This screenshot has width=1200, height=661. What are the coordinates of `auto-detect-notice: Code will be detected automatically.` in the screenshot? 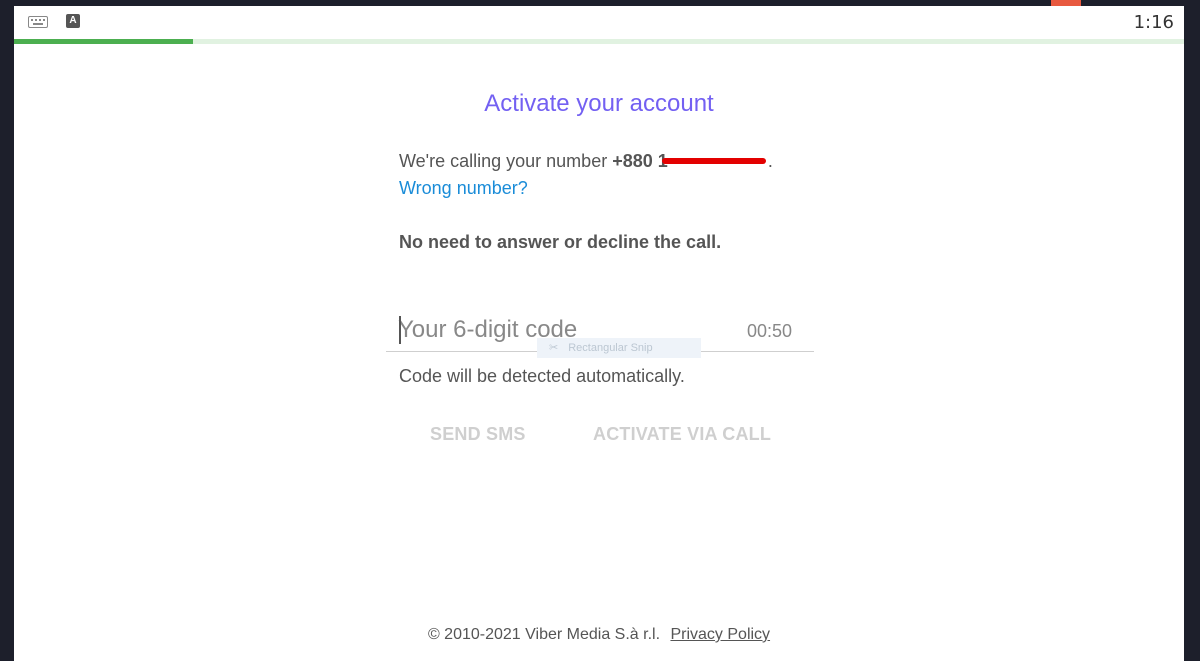 It's located at (542, 376).